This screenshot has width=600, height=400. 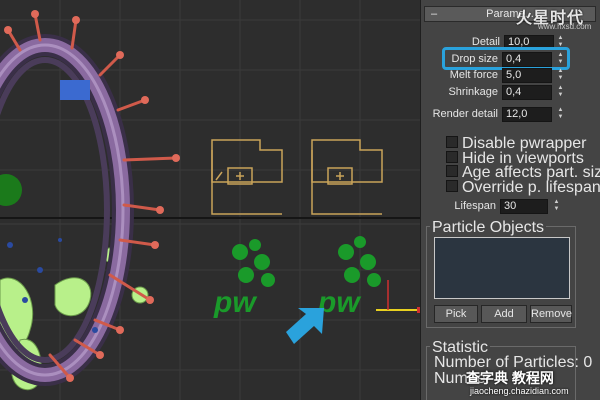 What do you see at coordinates (565, 26) in the screenshot?
I see `watermark-url: www.hxsd.com` at bounding box center [565, 26].